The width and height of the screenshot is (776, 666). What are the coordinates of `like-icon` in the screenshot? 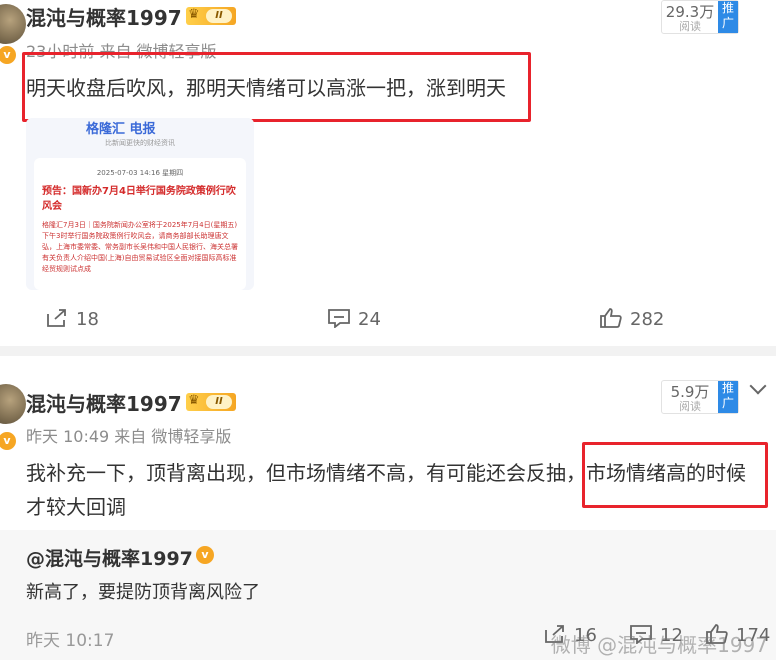 It's located at (611, 318).